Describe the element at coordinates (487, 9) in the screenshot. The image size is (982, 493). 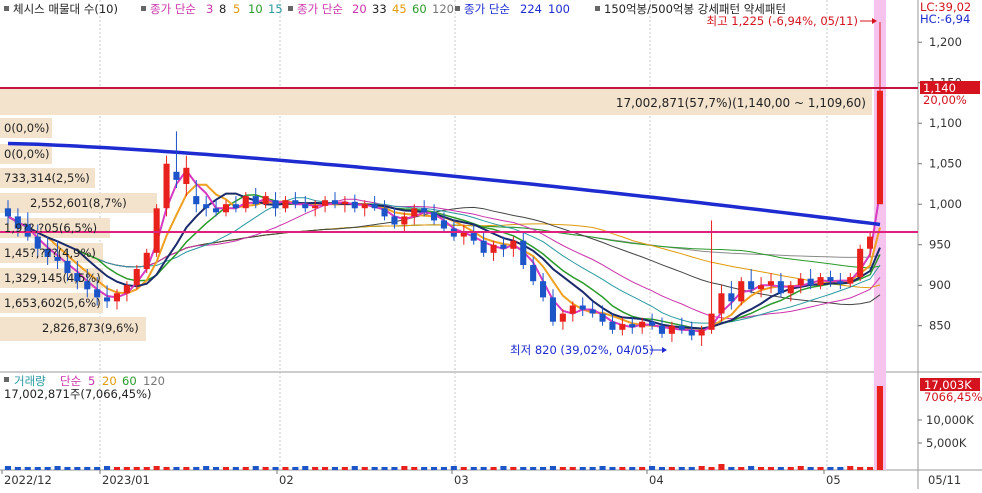
I see `legend-ma3-label: 종가 단순` at that location.